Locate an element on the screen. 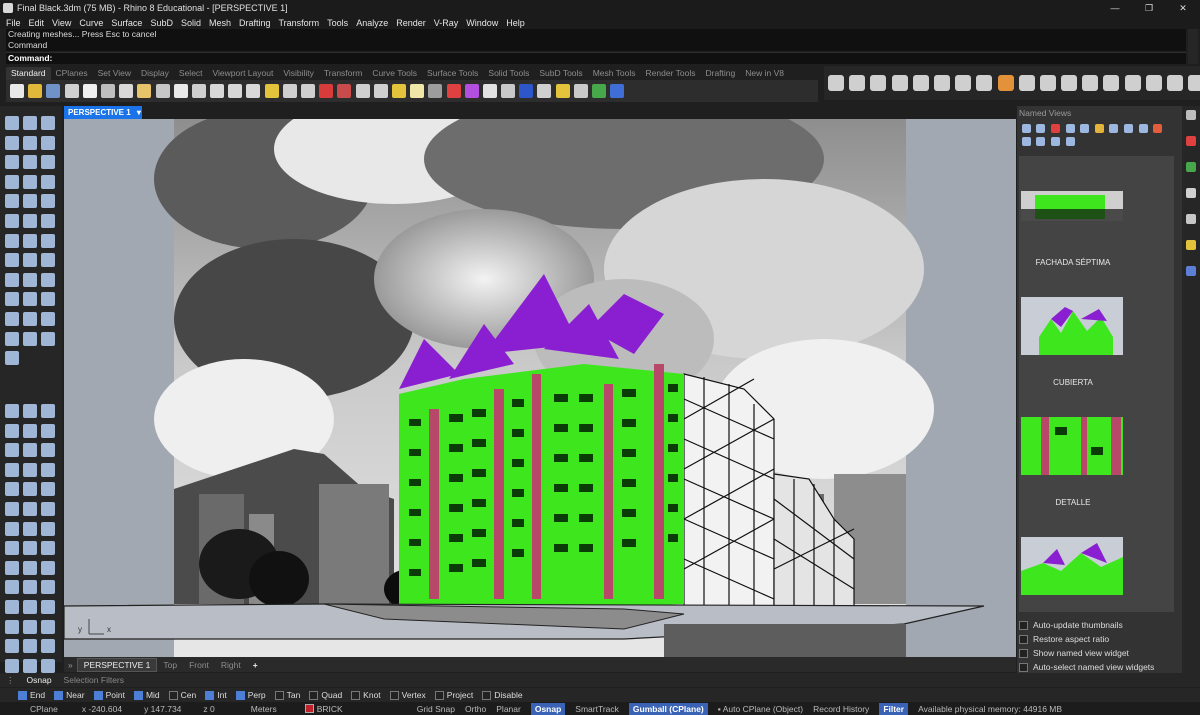 The width and height of the screenshot is (1200, 715). ellipse-icon is located at coordinates (48, 162).